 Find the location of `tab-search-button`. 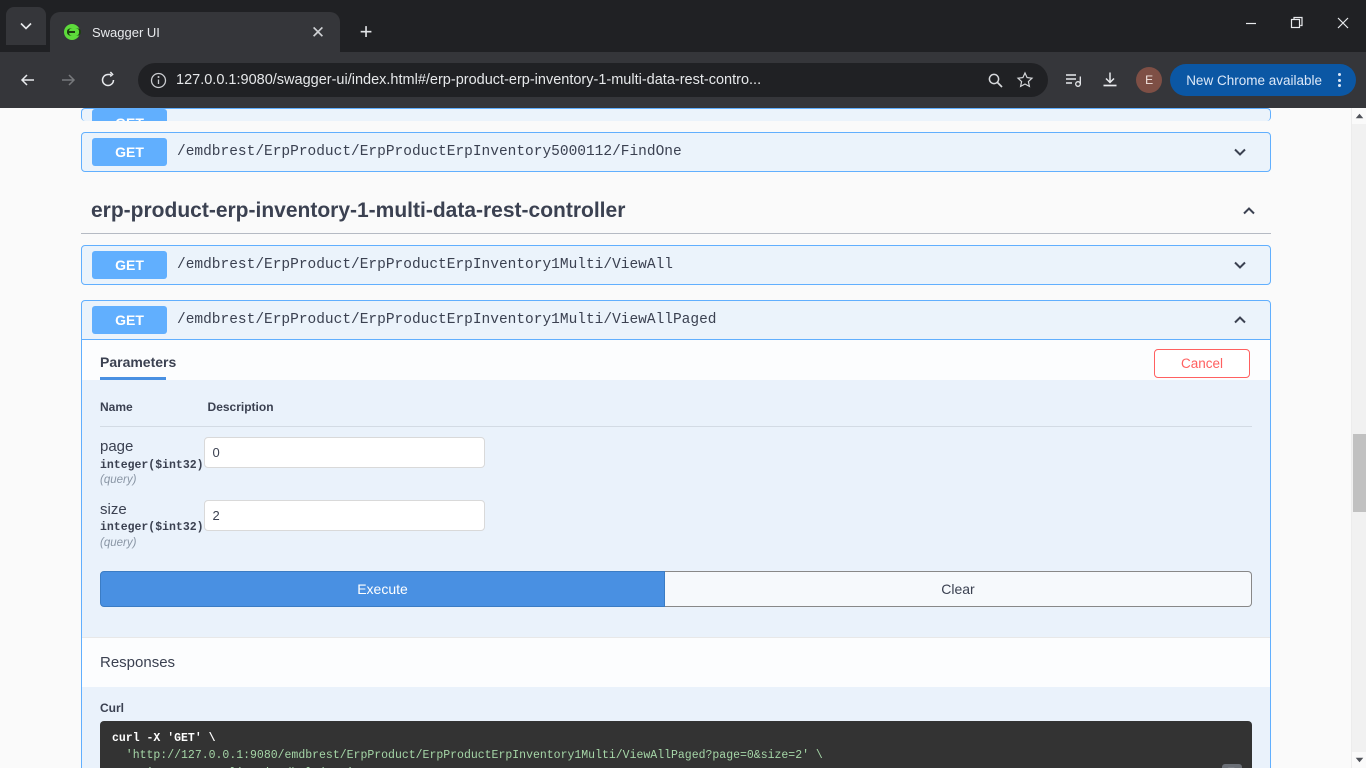

tab-search-button is located at coordinates (26, 26).